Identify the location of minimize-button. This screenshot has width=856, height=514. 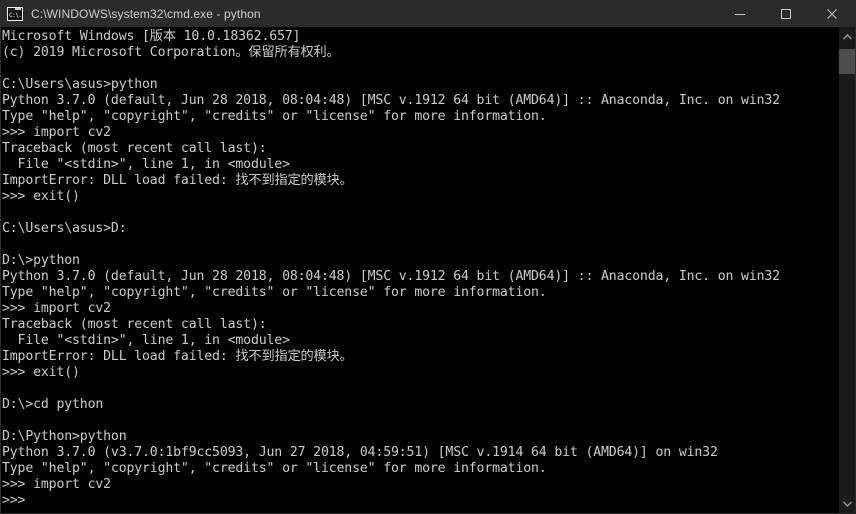
(740, 14).